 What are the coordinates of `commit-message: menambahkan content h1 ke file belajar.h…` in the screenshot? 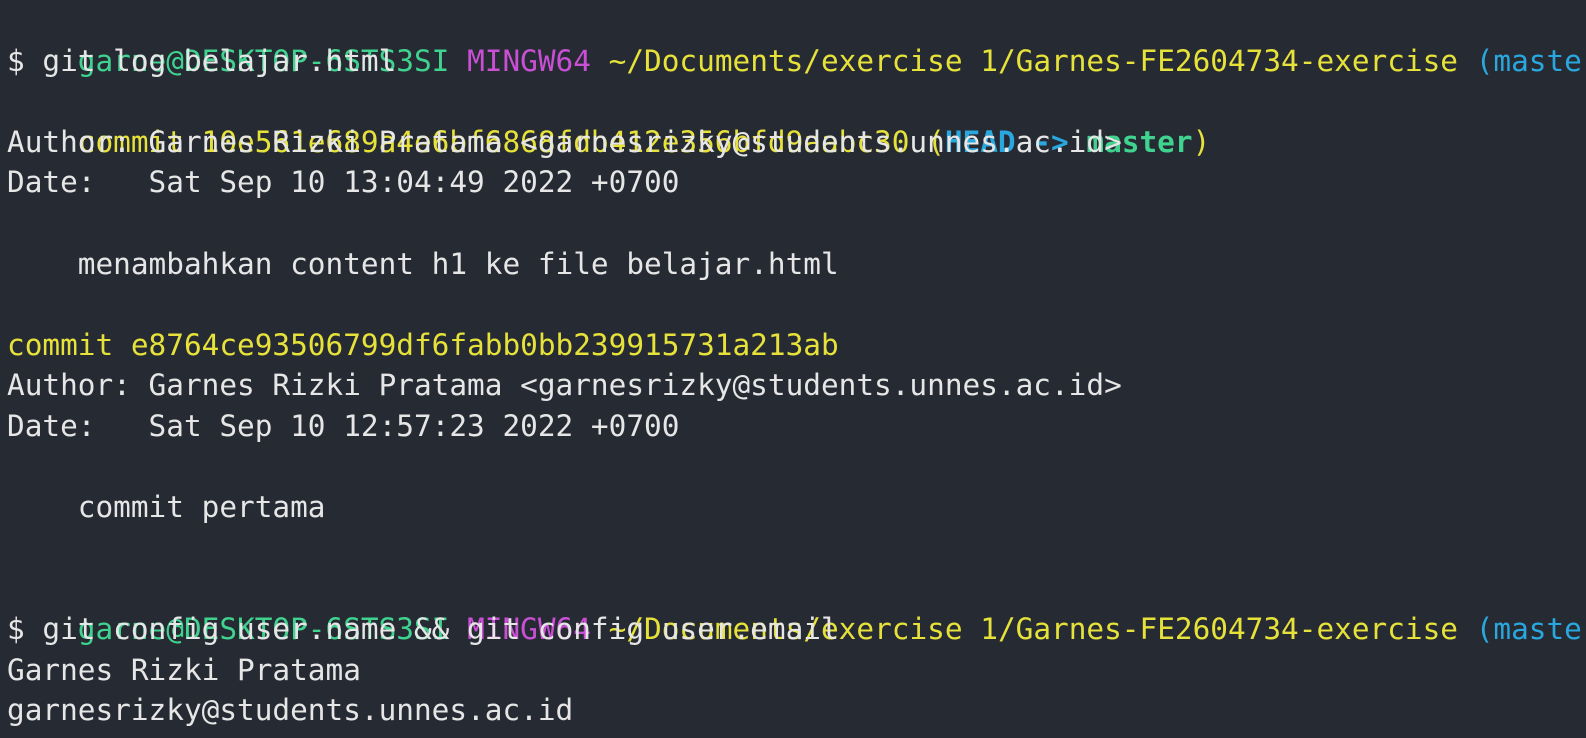 It's located at (423, 263).